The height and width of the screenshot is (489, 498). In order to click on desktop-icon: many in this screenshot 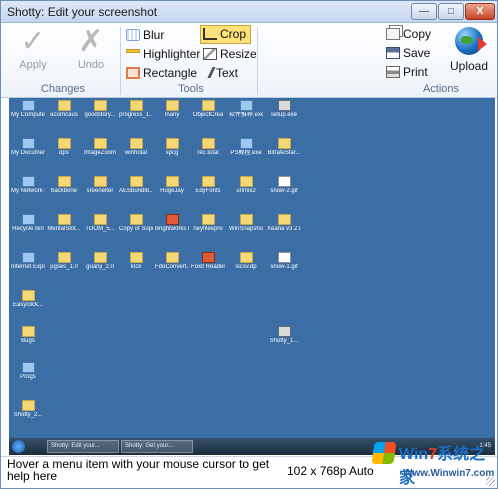, I will do `click(172, 109)`.